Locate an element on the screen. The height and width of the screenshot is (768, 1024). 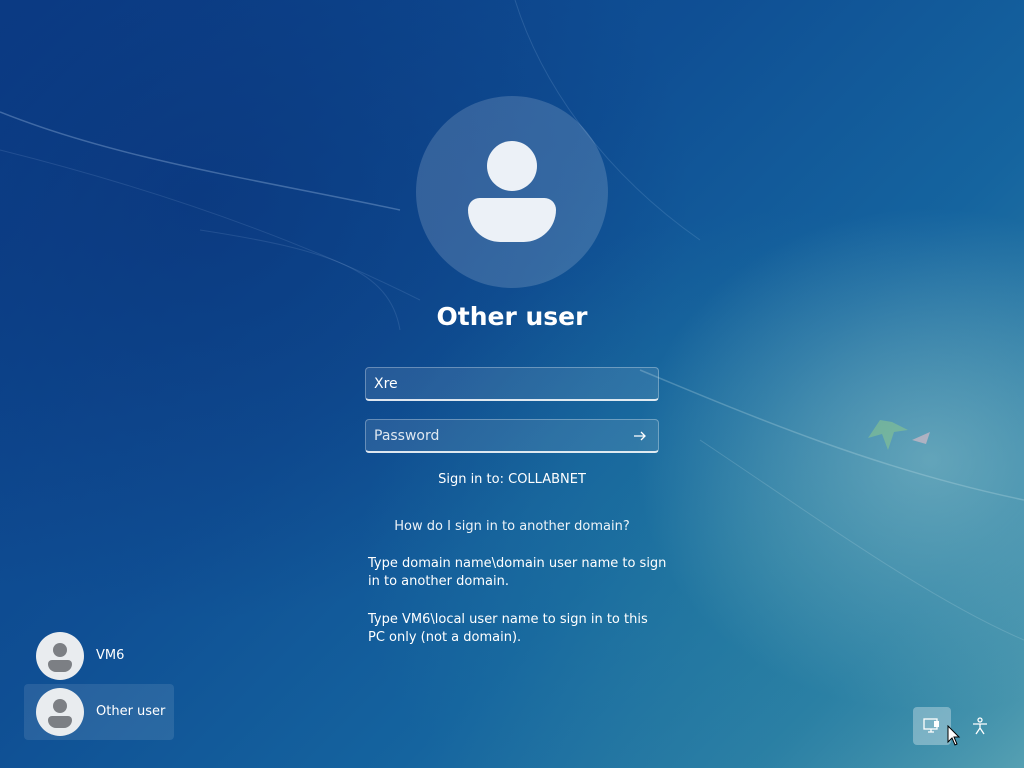
other-domain-help-link: How do I sign in to another domain? is located at coordinates (512, 526).